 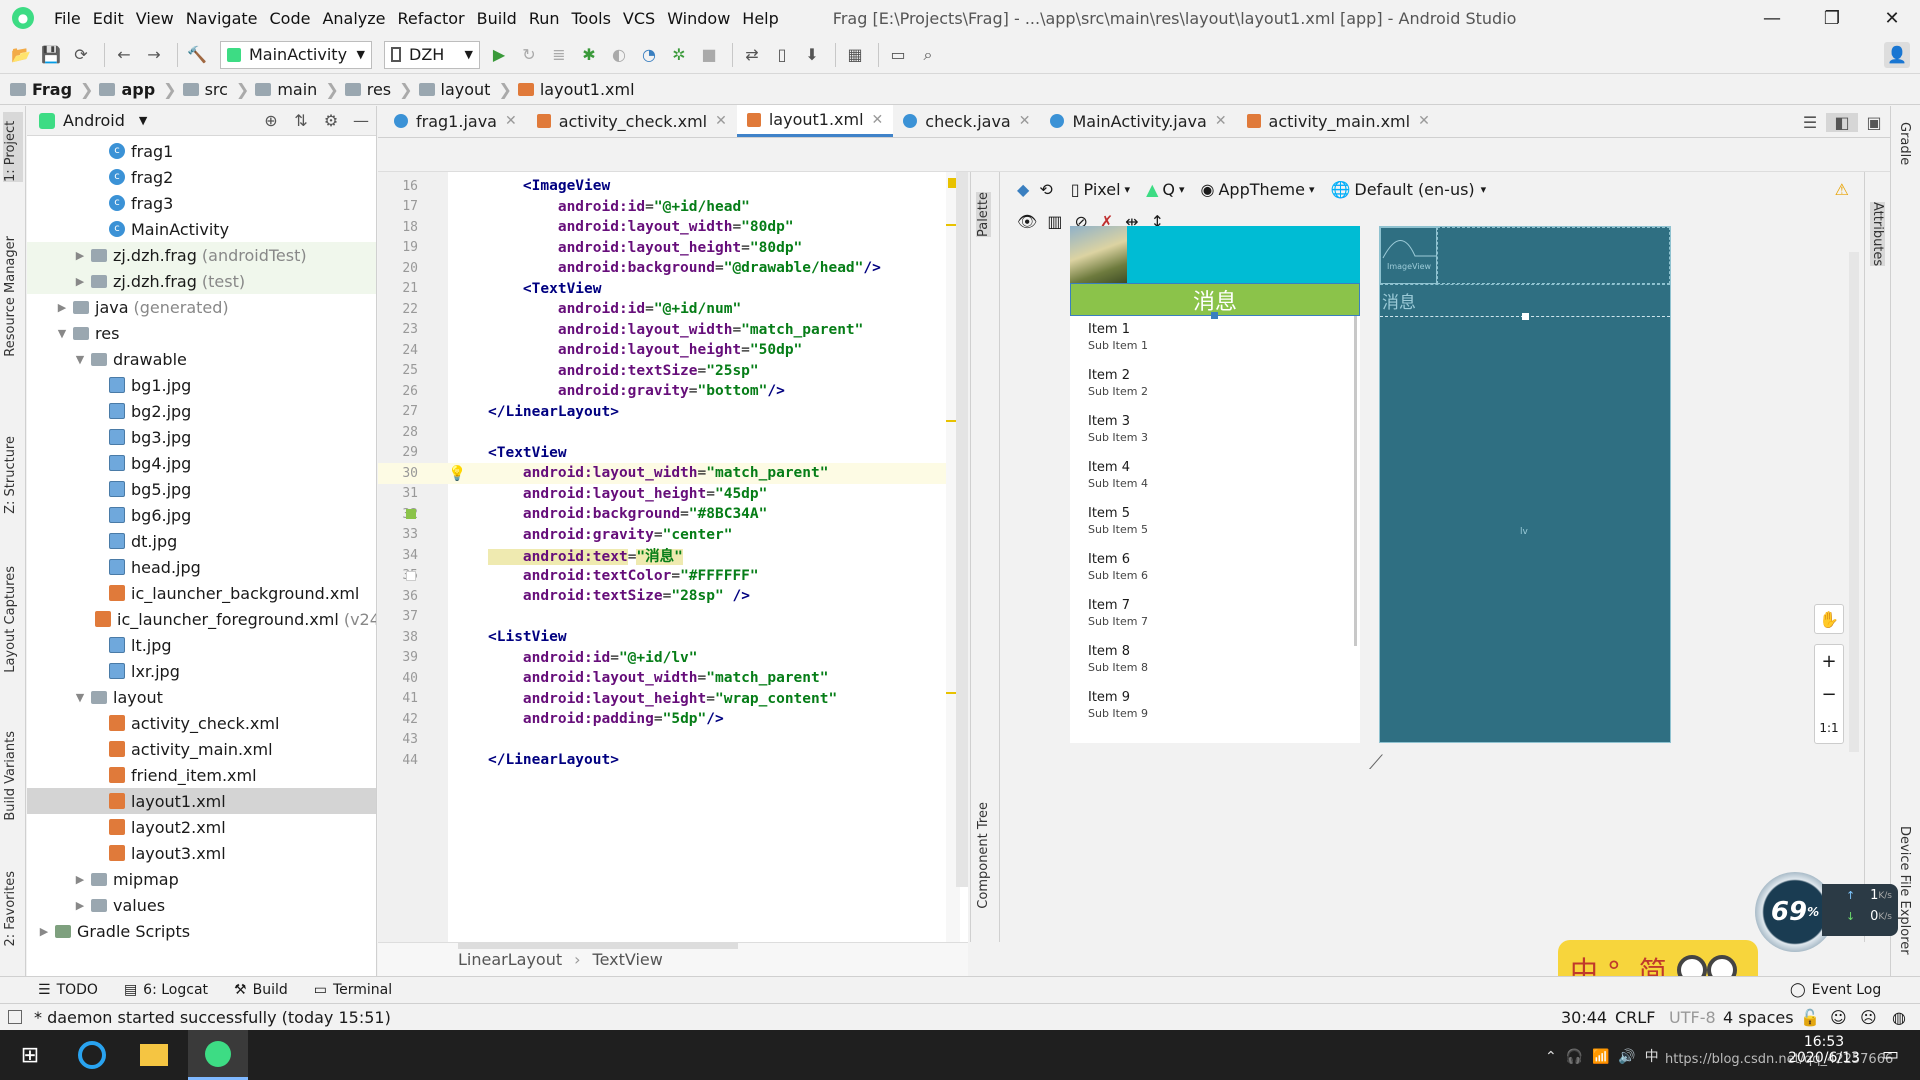 I want to click on tab-resource-manager: Resource Manager, so click(x=10, y=296).